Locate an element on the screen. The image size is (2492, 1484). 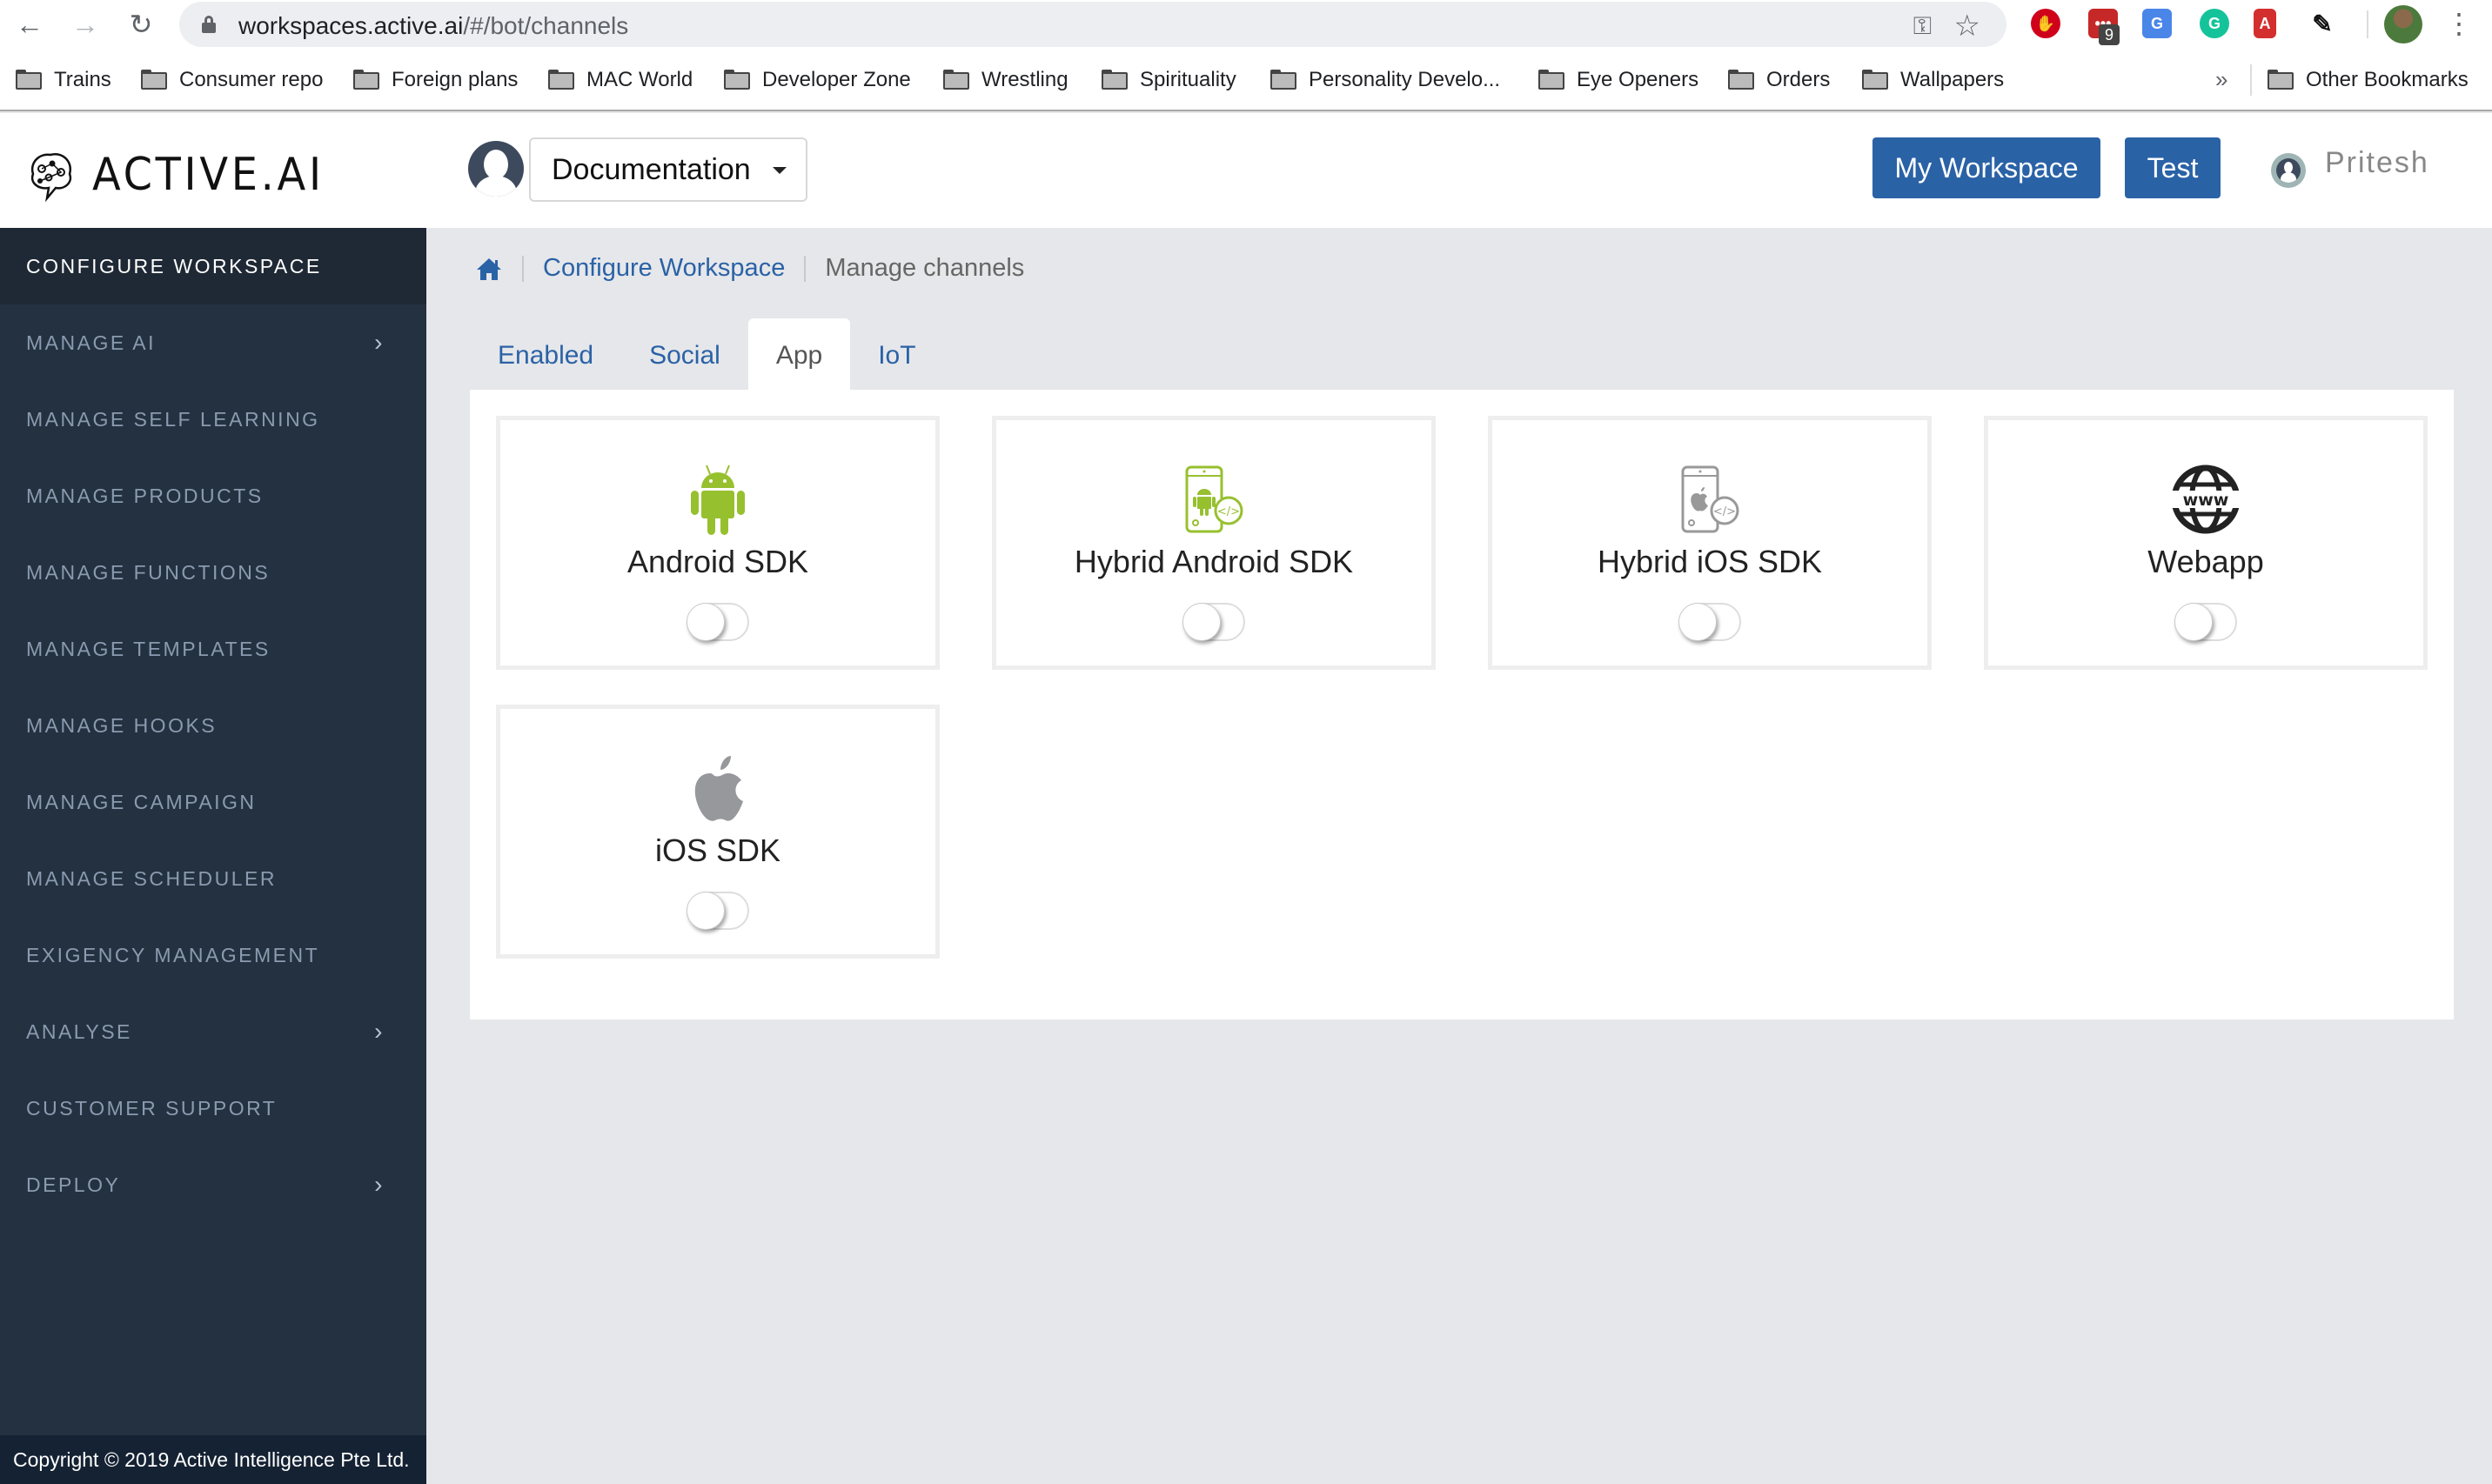
sidebar-item-manage-ai: MANAGE AI › is located at coordinates (213, 342).